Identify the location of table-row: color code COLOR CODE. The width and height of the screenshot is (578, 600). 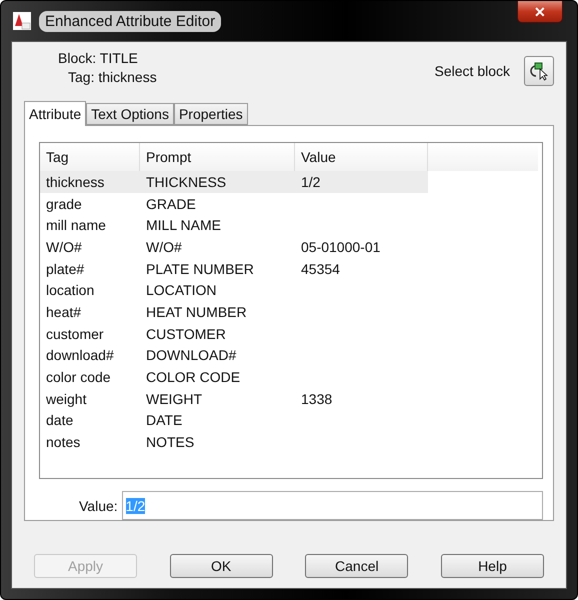
(234, 377).